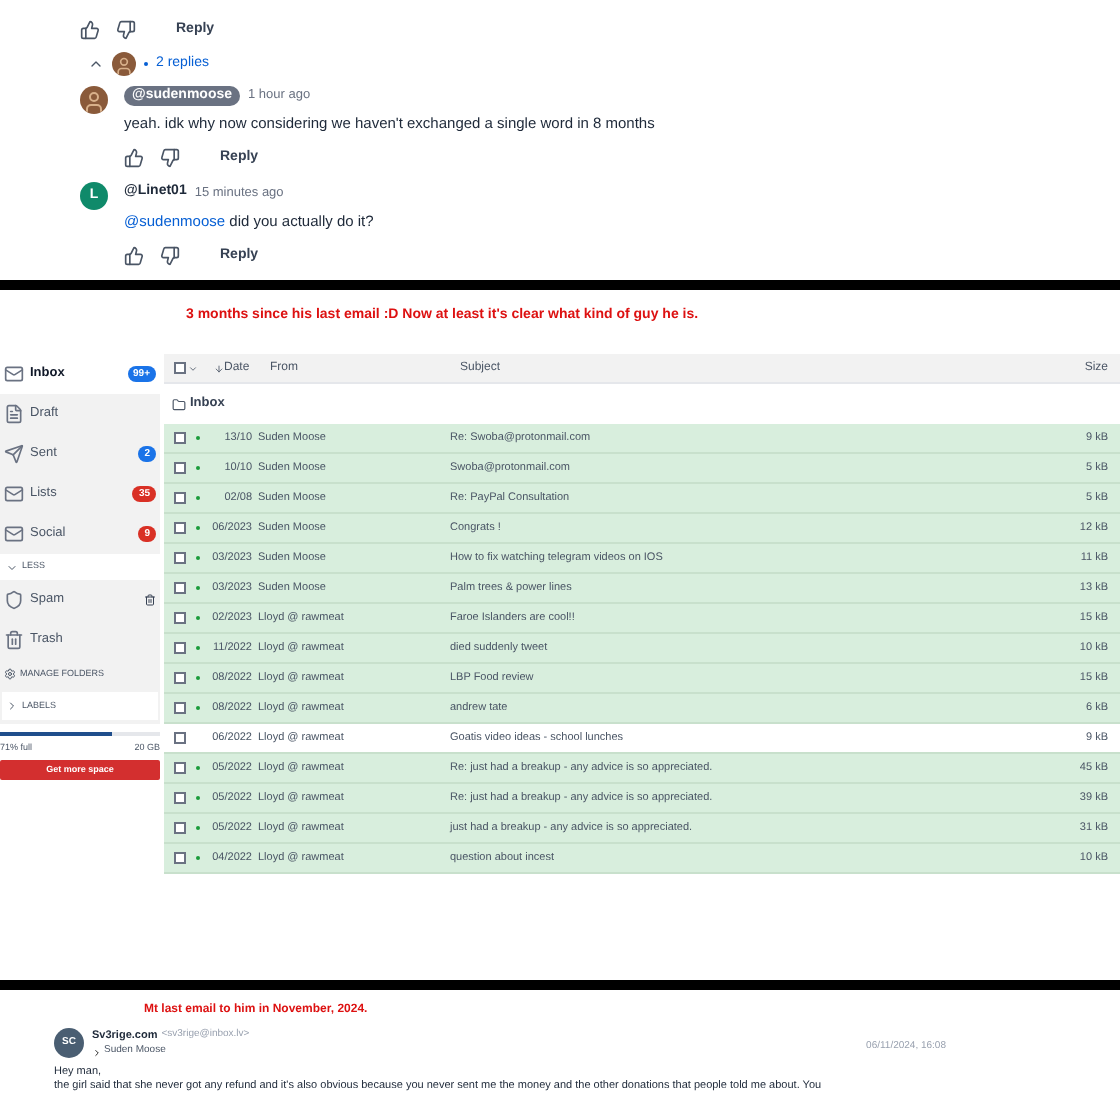 The height and width of the screenshot is (1120, 1120). I want to click on empty-spam-icon, so click(150, 600).